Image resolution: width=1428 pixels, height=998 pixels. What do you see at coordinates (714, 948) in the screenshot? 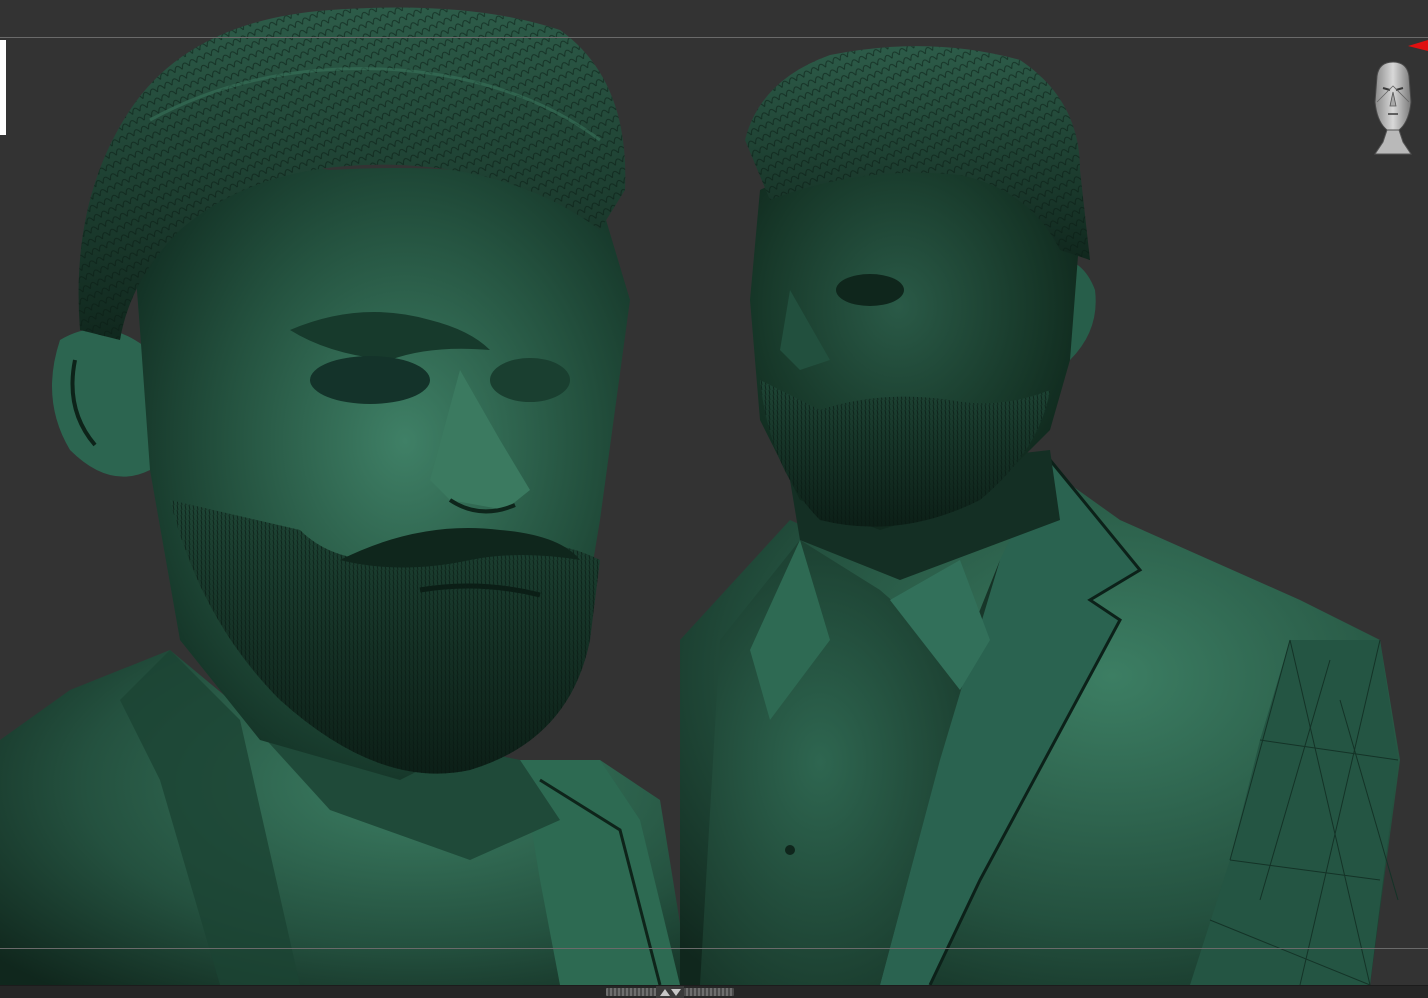
I see `viewport-bottom-guide` at bounding box center [714, 948].